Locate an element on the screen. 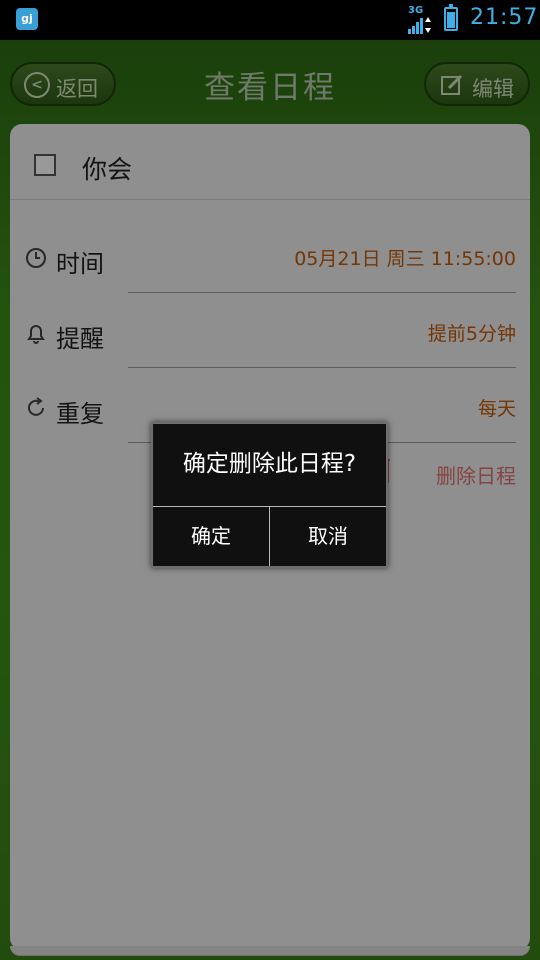 The width and height of the screenshot is (540, 960). app-notification-icon: gj is located at coordinates (27, 19).